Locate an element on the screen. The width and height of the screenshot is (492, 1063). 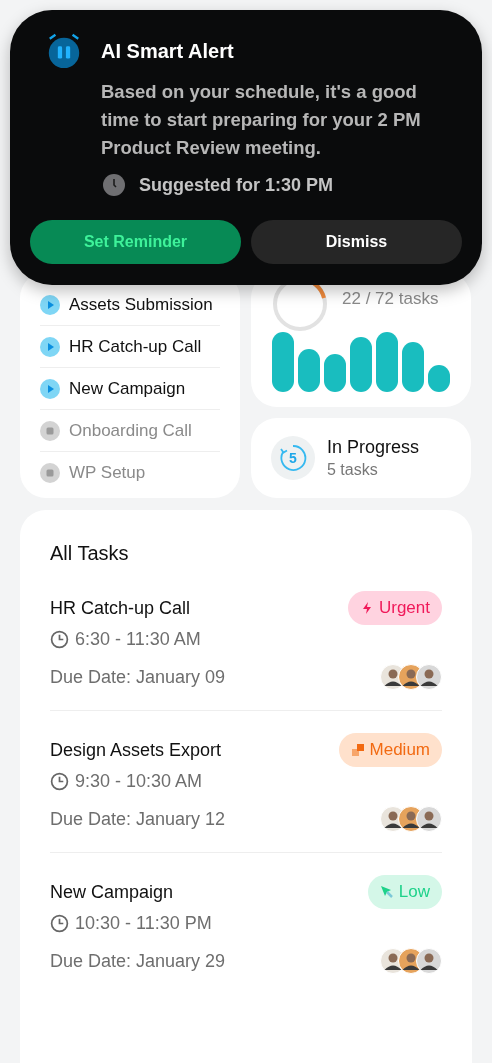
task-list-item: WP Setup is located at coordinates (130, 472).